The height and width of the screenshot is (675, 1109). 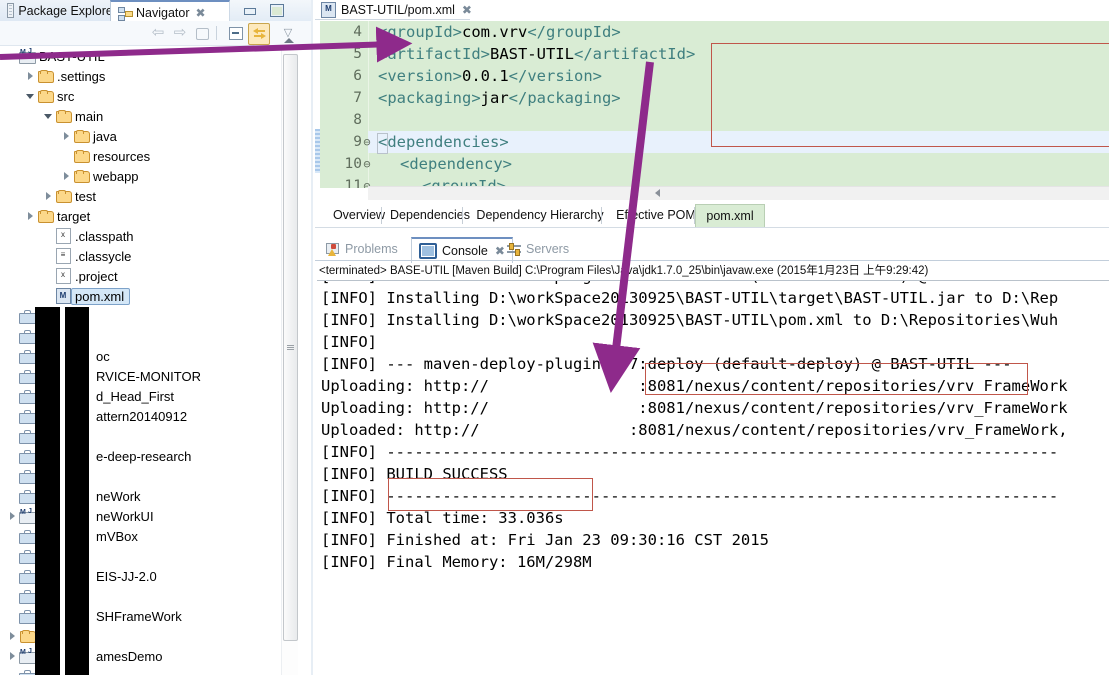 What do you see at coordinates (216, 33) in the screenshot?
I see `toolbar-separator` at bounding box center [216, 33].